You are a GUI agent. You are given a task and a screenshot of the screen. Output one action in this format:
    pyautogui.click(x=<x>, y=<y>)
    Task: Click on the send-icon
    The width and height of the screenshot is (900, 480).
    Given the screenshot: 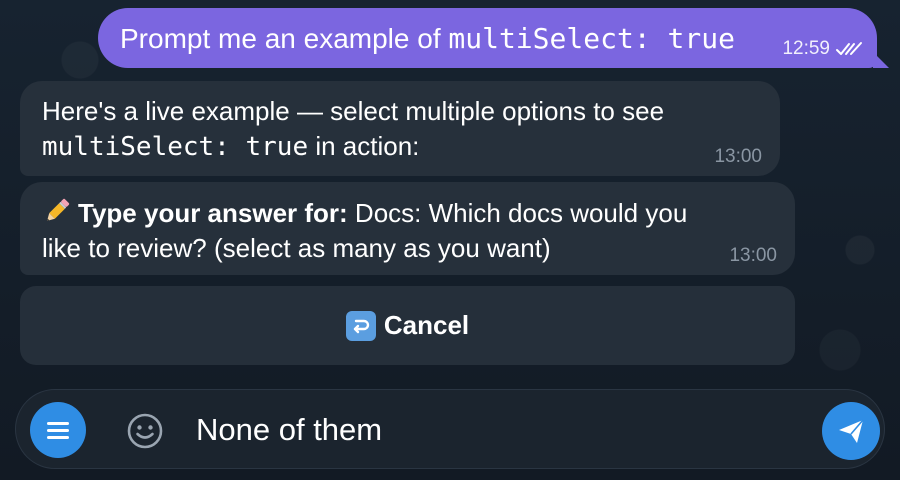 What is the action you would take?
    pyautogui.click(x=851, y=431)
    